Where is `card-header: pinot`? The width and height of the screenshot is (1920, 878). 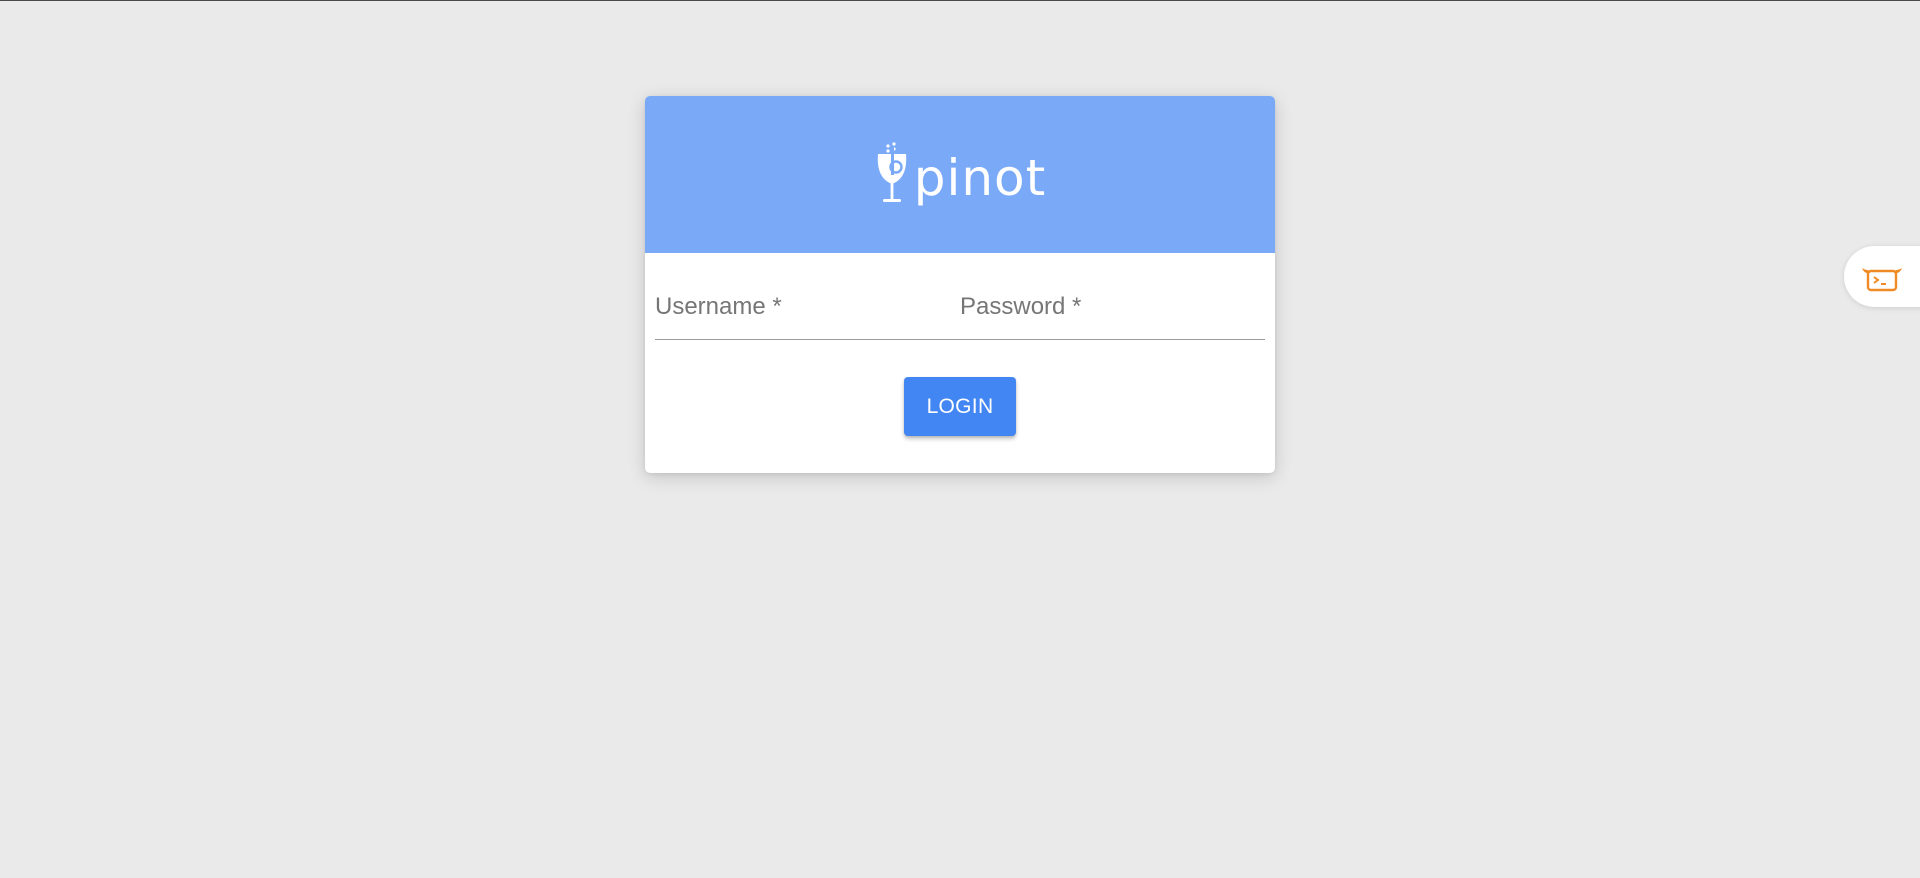
card-header: pinot is located at coordinates (960, 174).